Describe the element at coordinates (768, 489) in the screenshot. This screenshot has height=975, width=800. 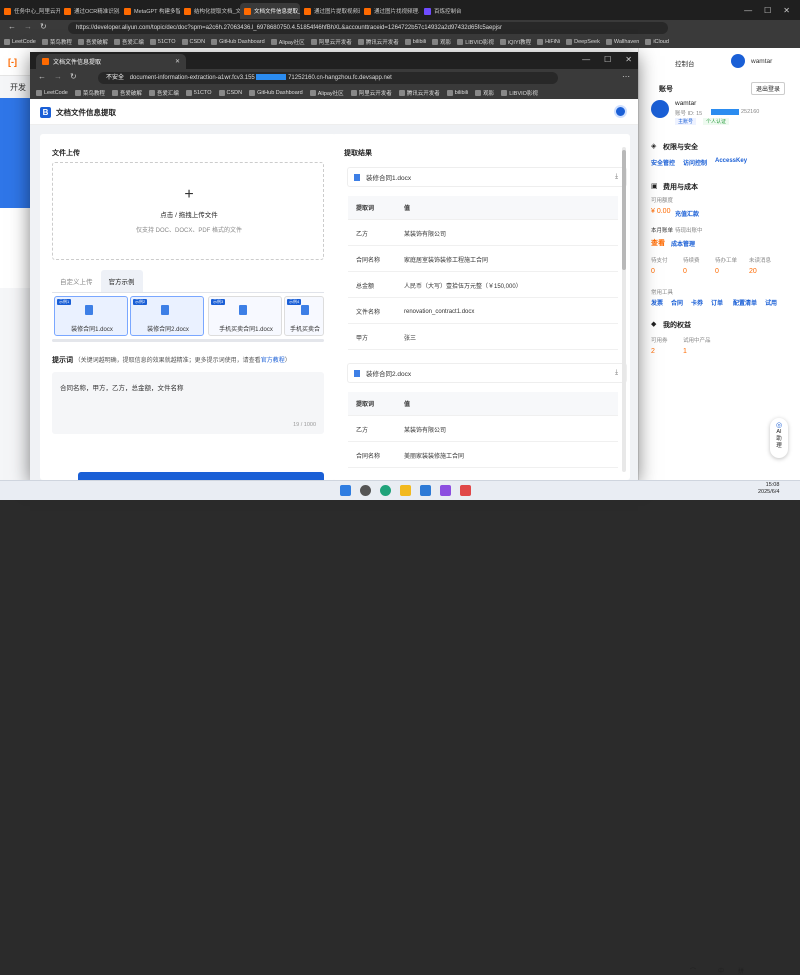
I see `system-clock: 15:08 2025/6/4` at that location.